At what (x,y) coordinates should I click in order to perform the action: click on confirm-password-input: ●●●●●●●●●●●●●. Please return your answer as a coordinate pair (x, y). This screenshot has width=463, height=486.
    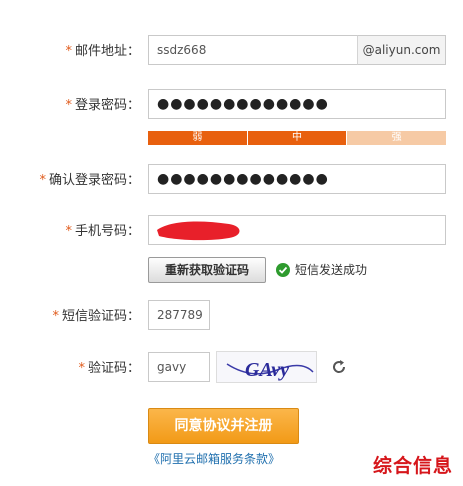
    Looking at the image, I should click on (297, 179).